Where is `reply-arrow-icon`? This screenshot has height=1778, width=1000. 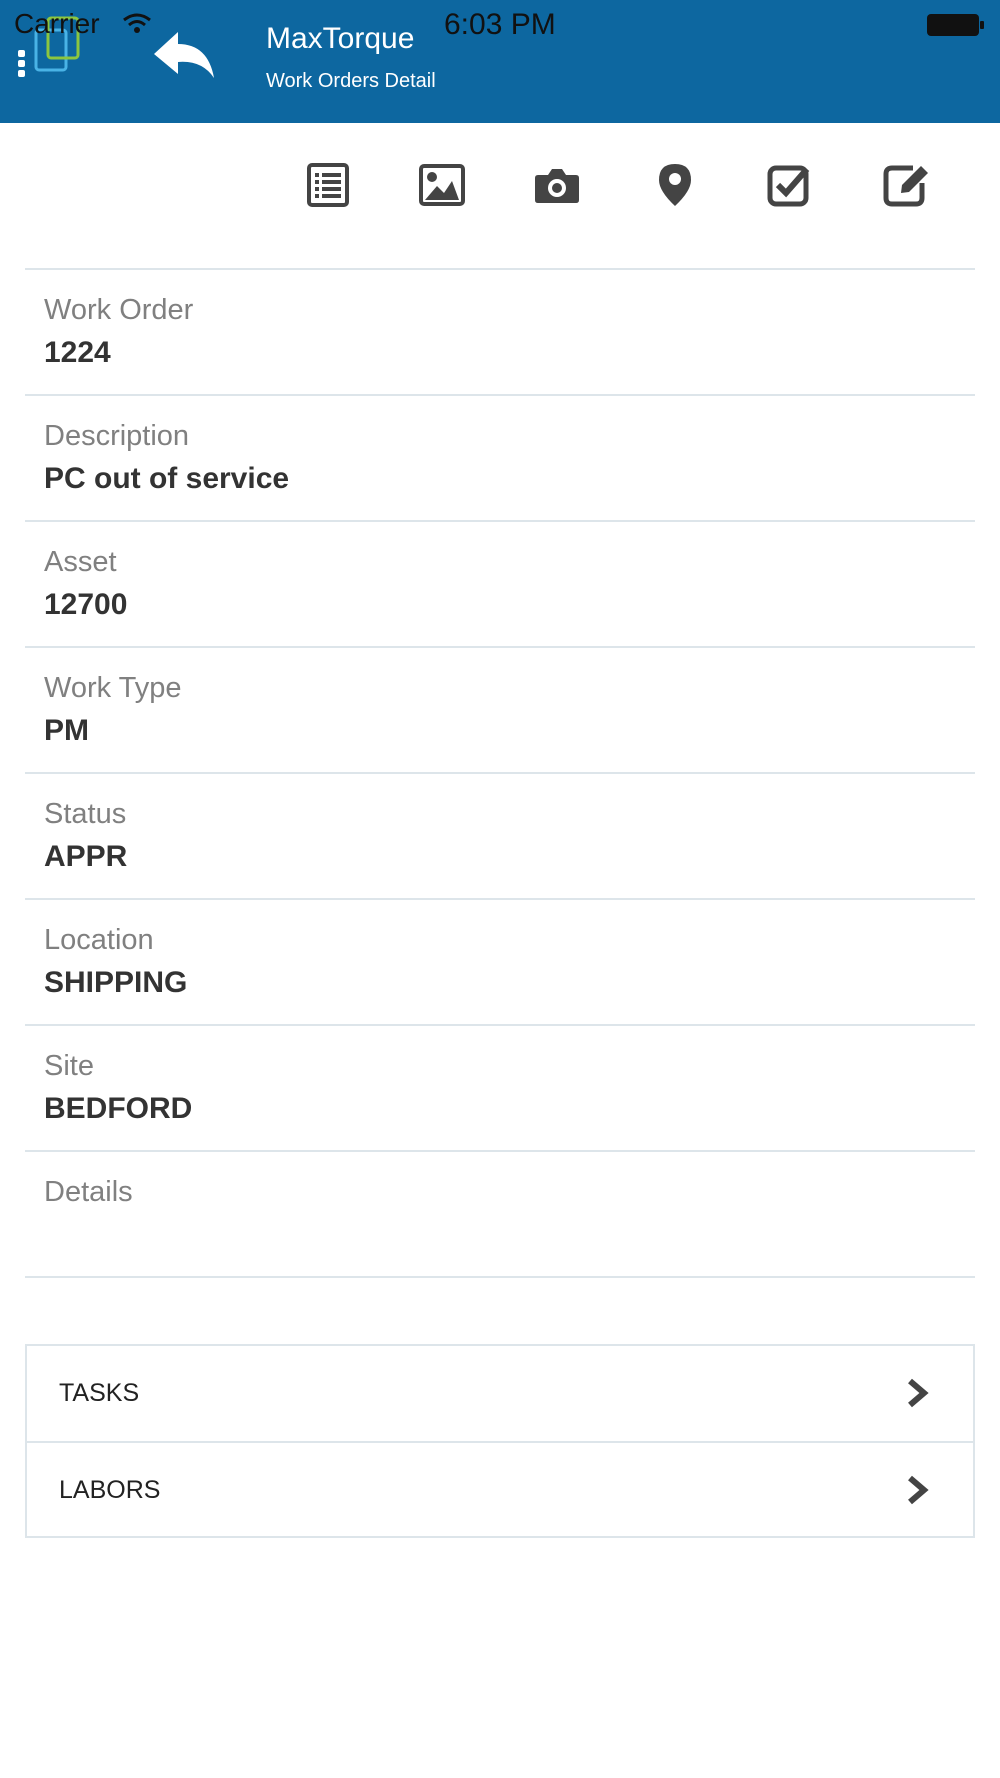
reply-arrow-icon is located at coordinates (184, 55).